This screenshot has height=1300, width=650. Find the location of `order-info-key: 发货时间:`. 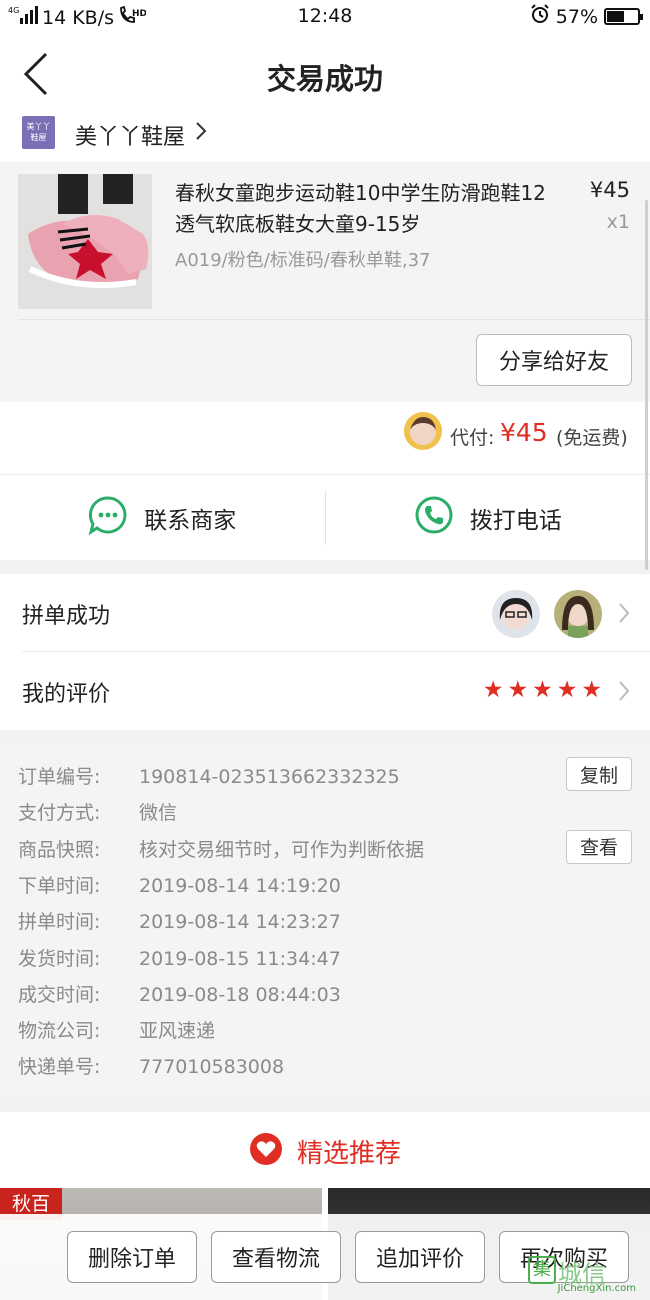

order-info-key: 发货时间: is located at coordinates (59, 958).